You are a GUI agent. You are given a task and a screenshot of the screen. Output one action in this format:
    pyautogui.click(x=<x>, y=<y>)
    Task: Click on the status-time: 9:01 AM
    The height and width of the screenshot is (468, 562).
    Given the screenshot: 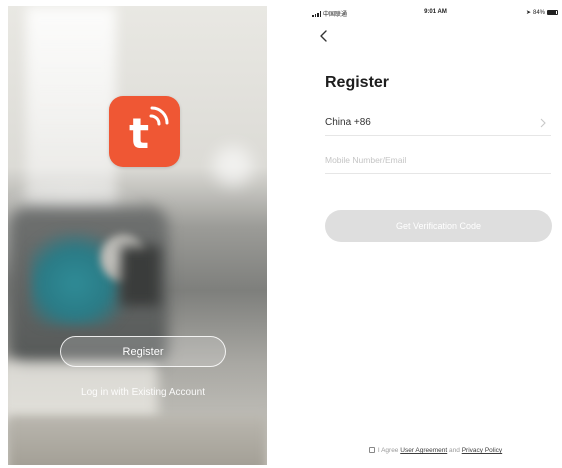 What is the action you would take?
    pyautogui.click(x=435, y=12)
    